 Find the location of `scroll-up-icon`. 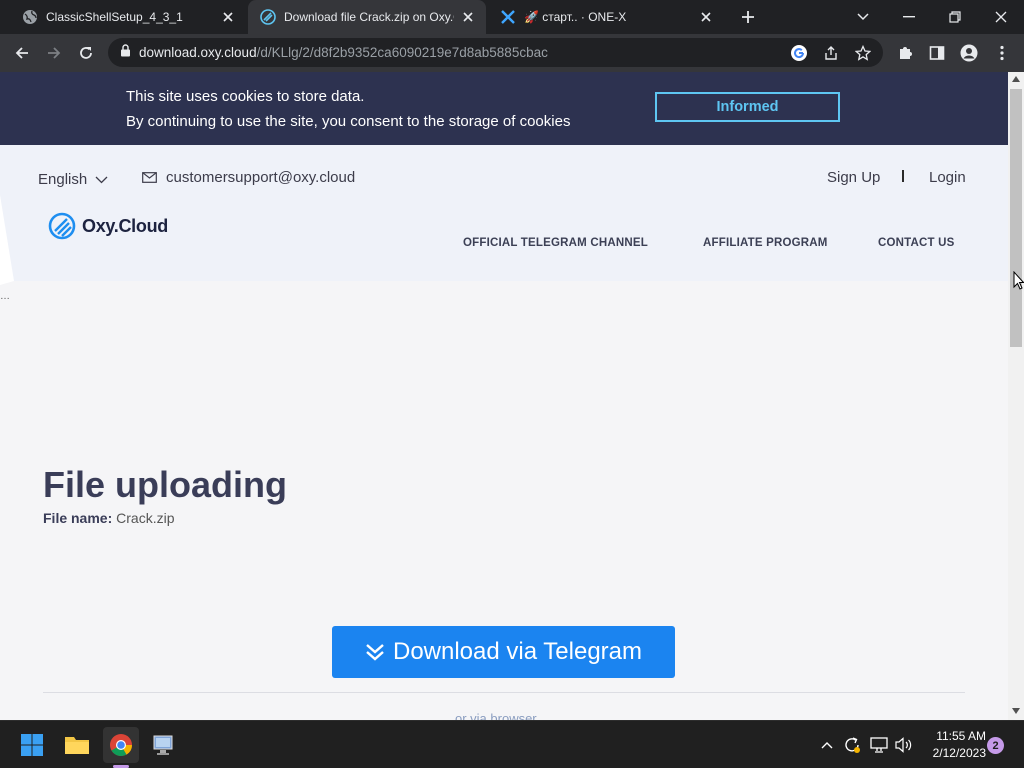

scroll-up-icon is located at coordinates (1016, 79).